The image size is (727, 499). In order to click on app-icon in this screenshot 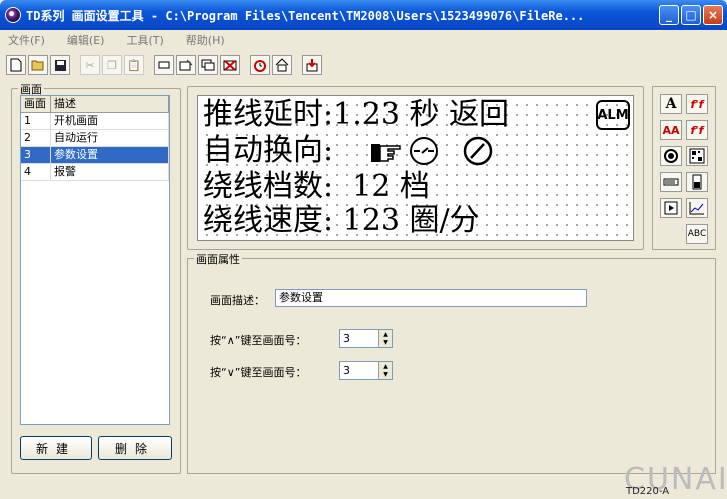, I will do `click(13, 15)`.